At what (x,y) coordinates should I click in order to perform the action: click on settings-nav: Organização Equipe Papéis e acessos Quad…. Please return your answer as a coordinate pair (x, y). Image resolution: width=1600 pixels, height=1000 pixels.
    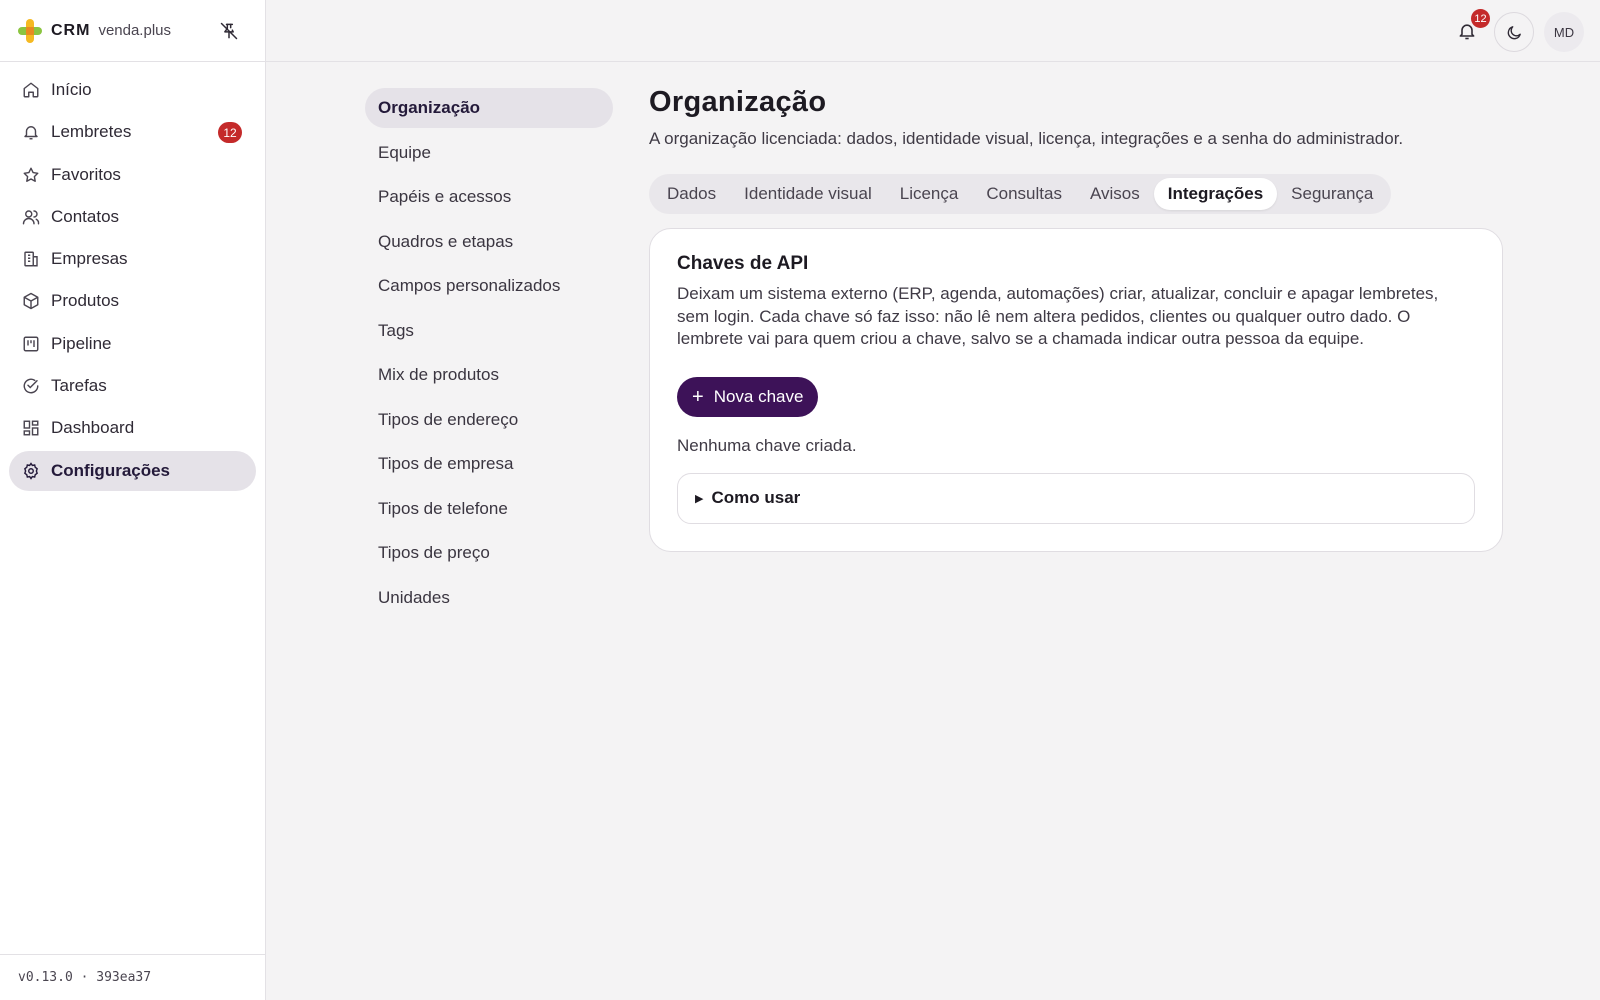
    Looking at the image, I should click on (489, 355).